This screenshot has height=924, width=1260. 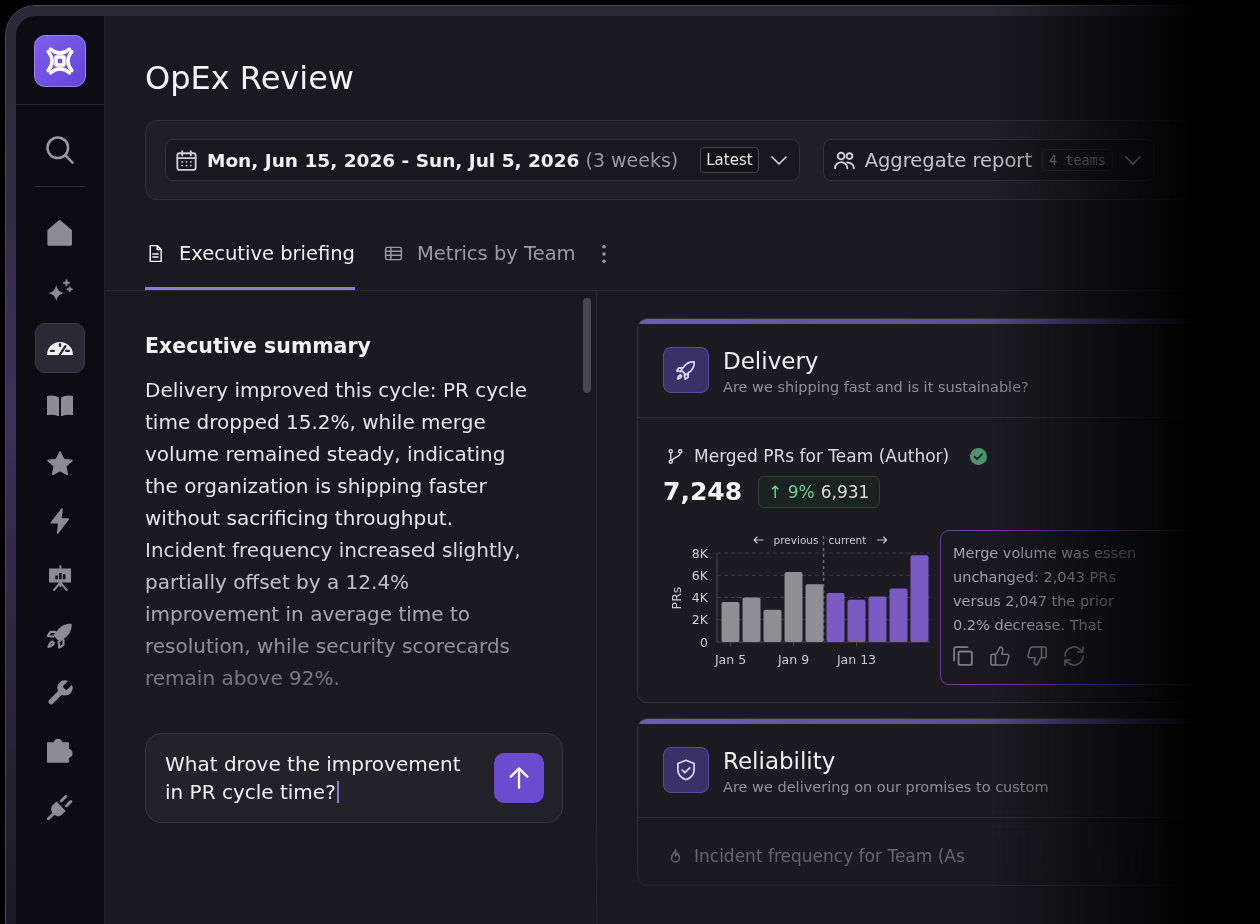 What do you see at coordinates (249, 78) in the screenshot?
I see `page-title: OpEx Review` at bounding box center [249, 78].